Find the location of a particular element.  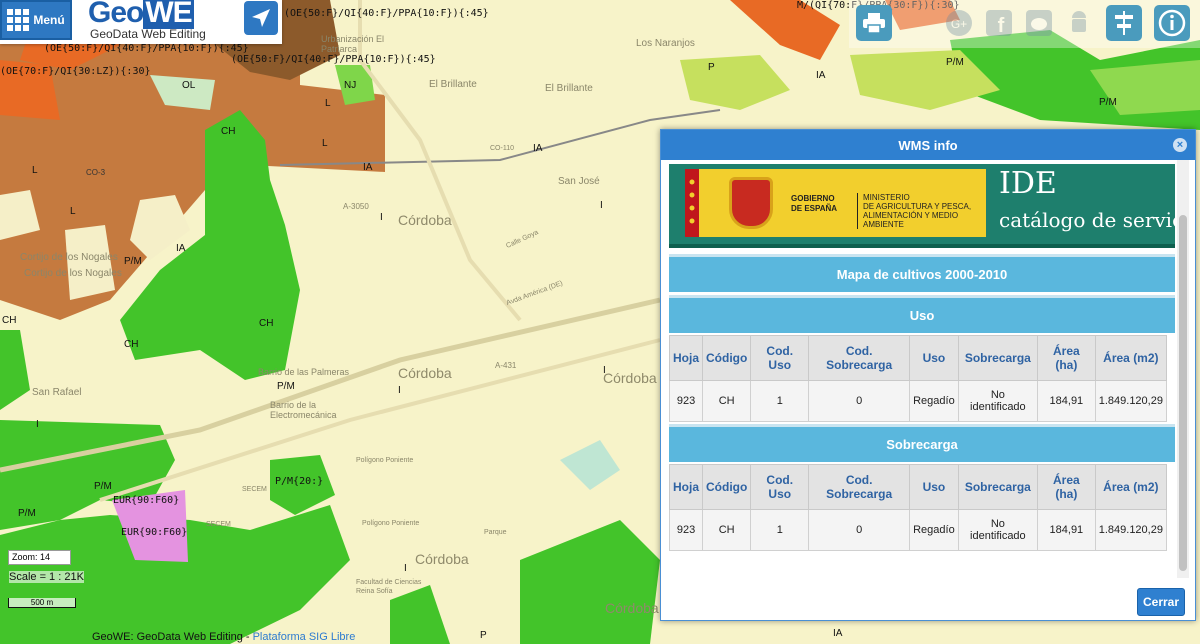

info-button is located at coordinates (1172, 23).